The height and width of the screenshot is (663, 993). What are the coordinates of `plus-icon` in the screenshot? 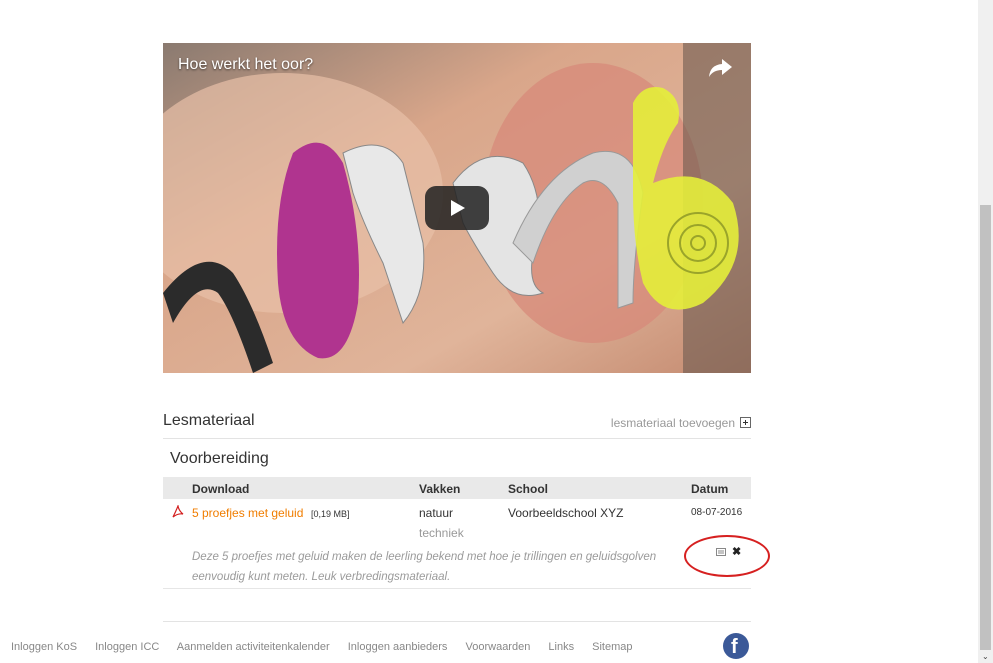 It's located at (745, 422).